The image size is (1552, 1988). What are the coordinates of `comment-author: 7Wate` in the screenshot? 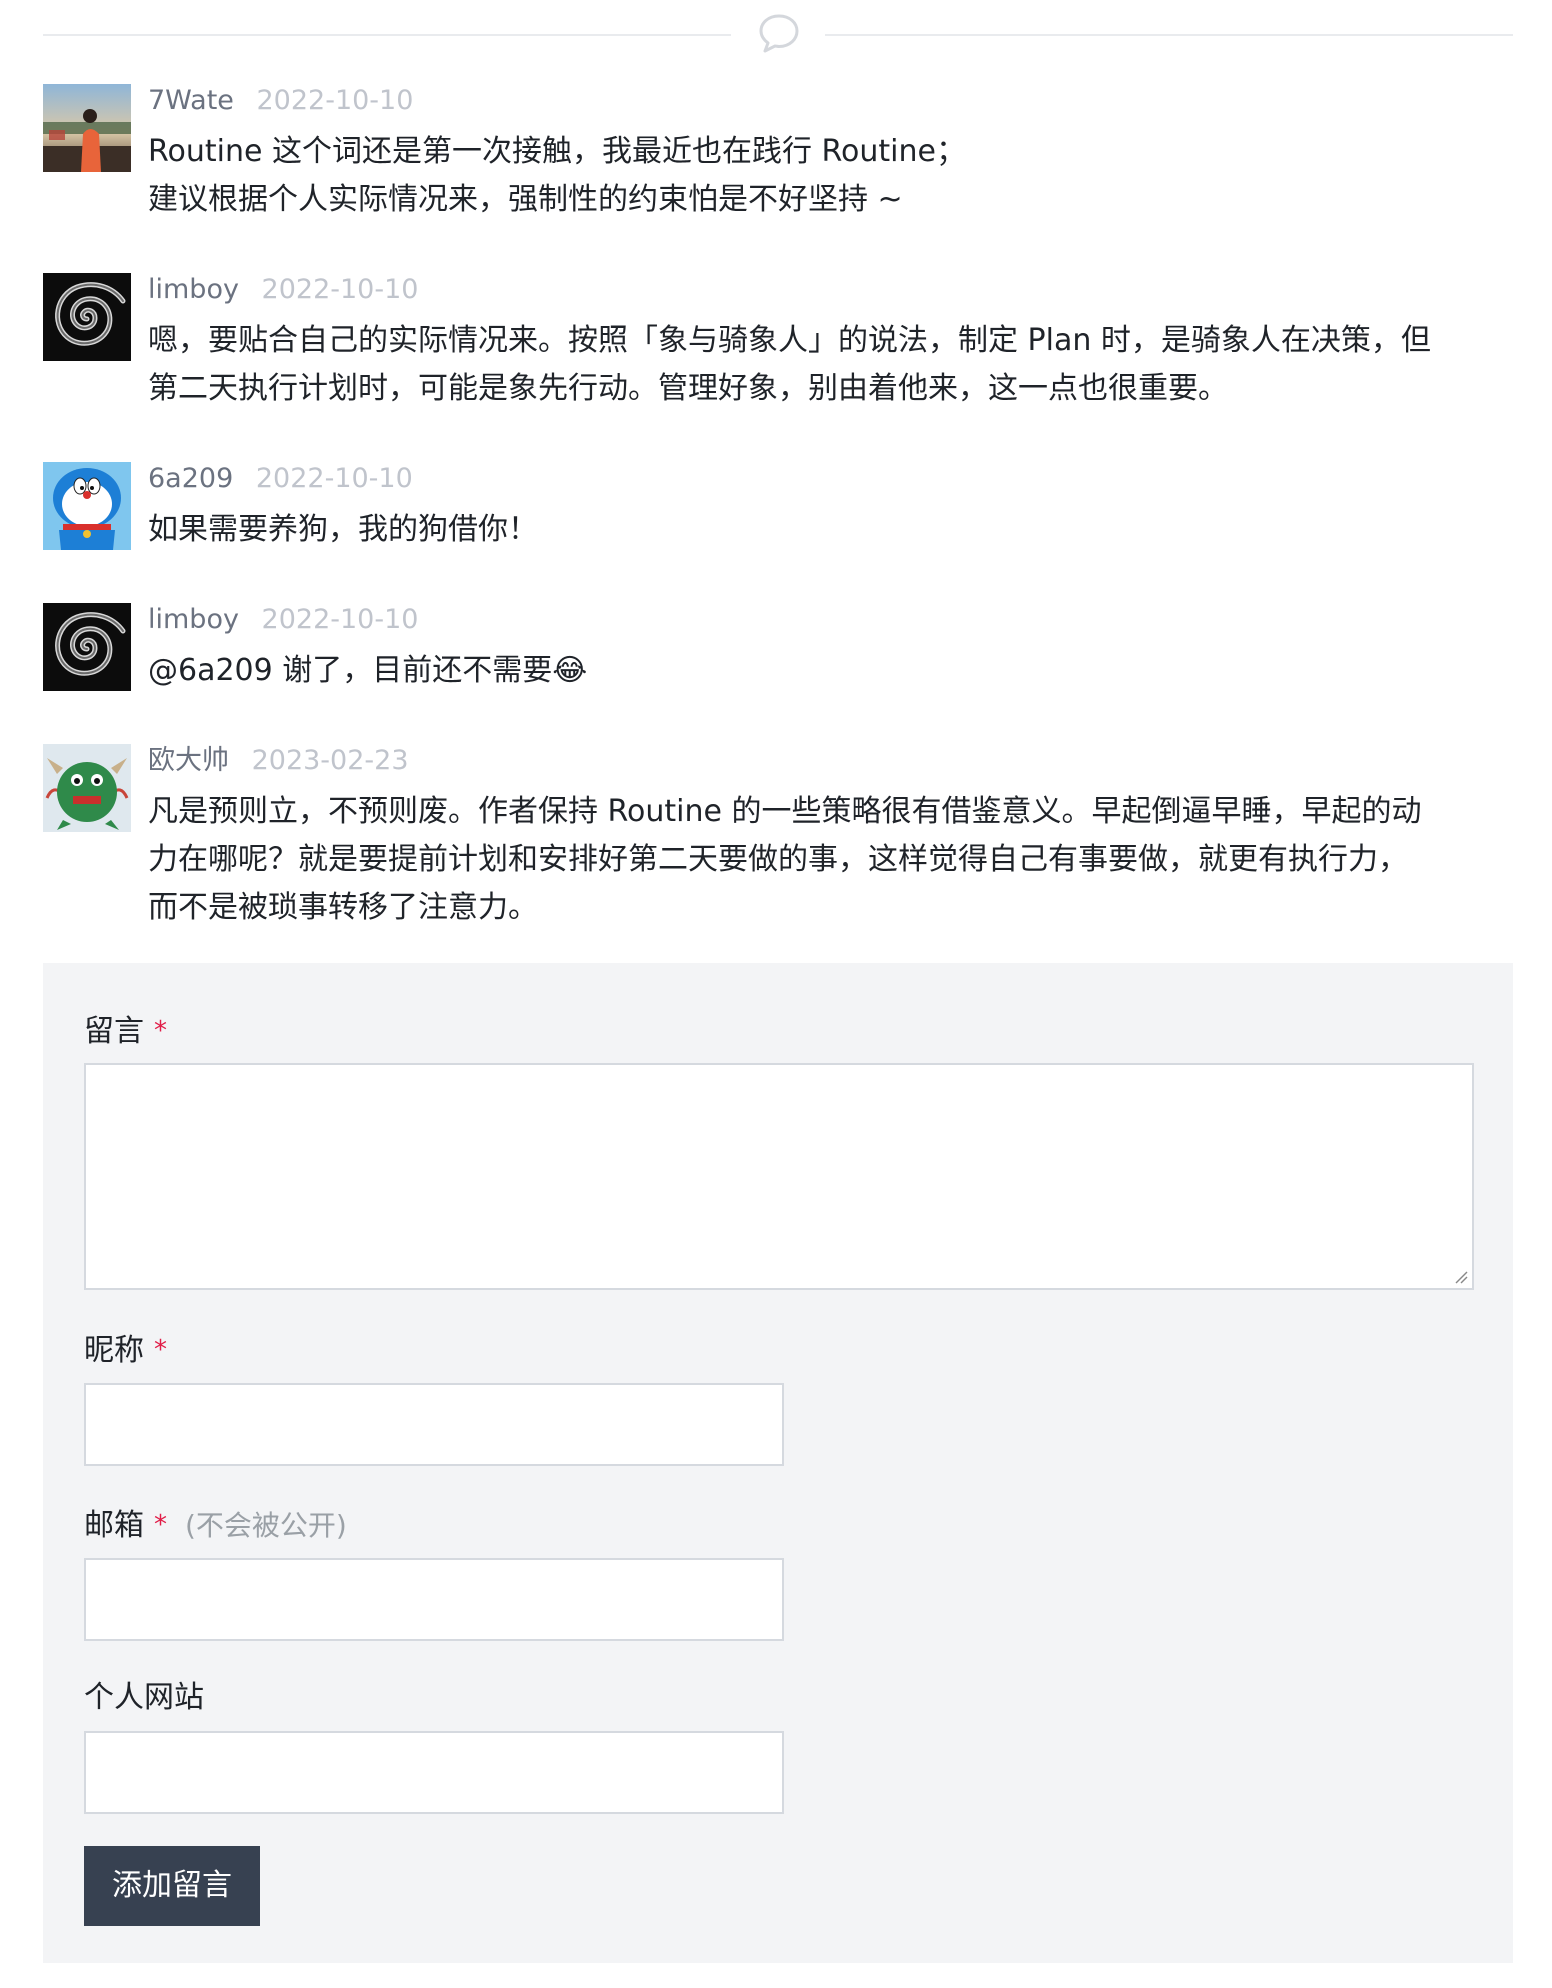 It's located at (191, 100).